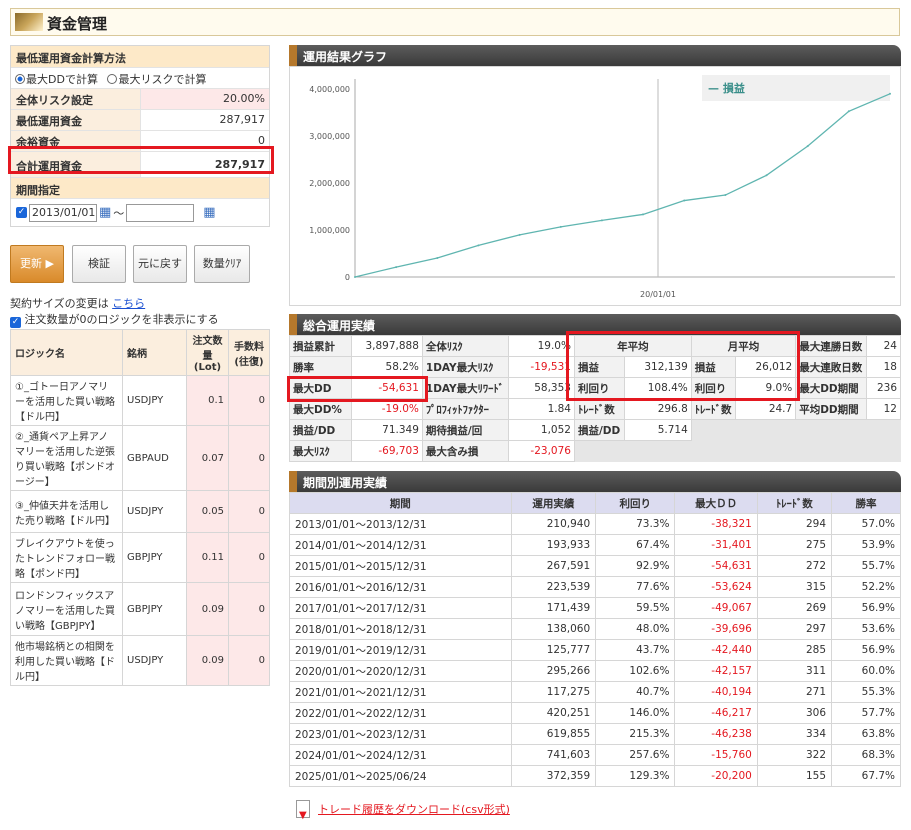  What do you see at coordinates (207, 458) in the screenshot?
I see `lot-input: 0.07` at bounding box center [207, 458].